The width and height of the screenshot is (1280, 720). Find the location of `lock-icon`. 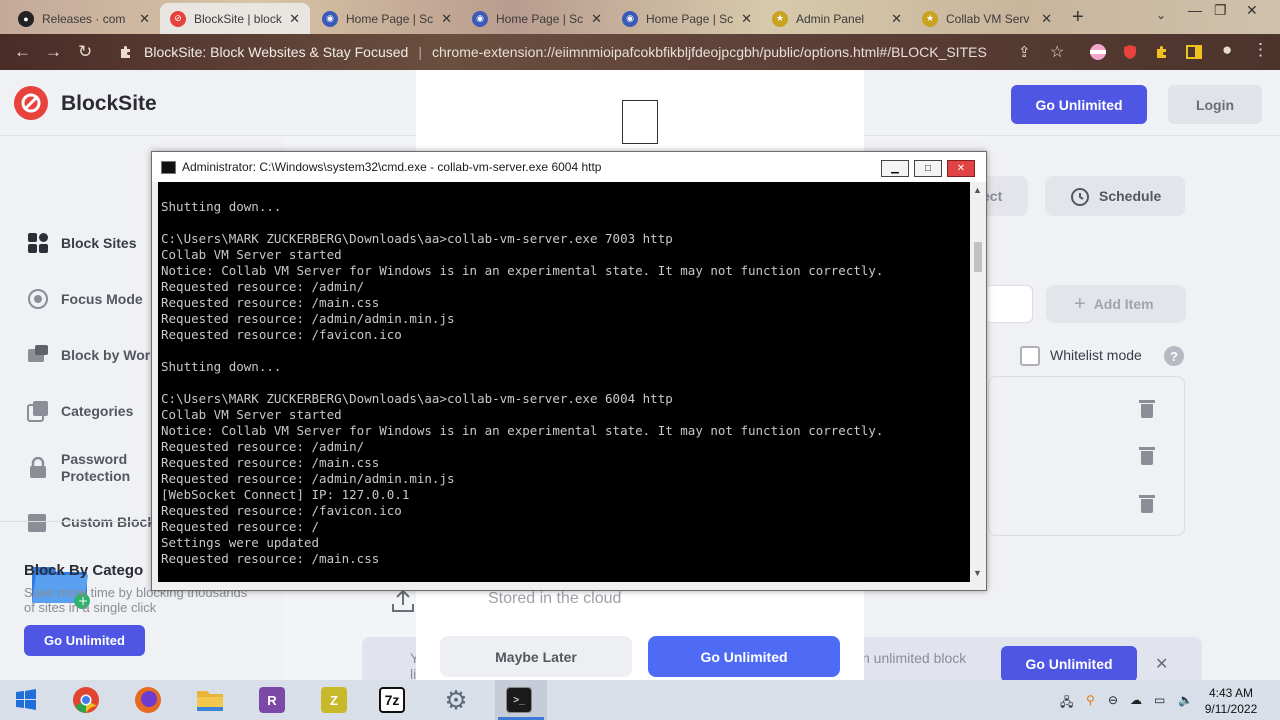

lock-icon is located at coordinates (38, 468).